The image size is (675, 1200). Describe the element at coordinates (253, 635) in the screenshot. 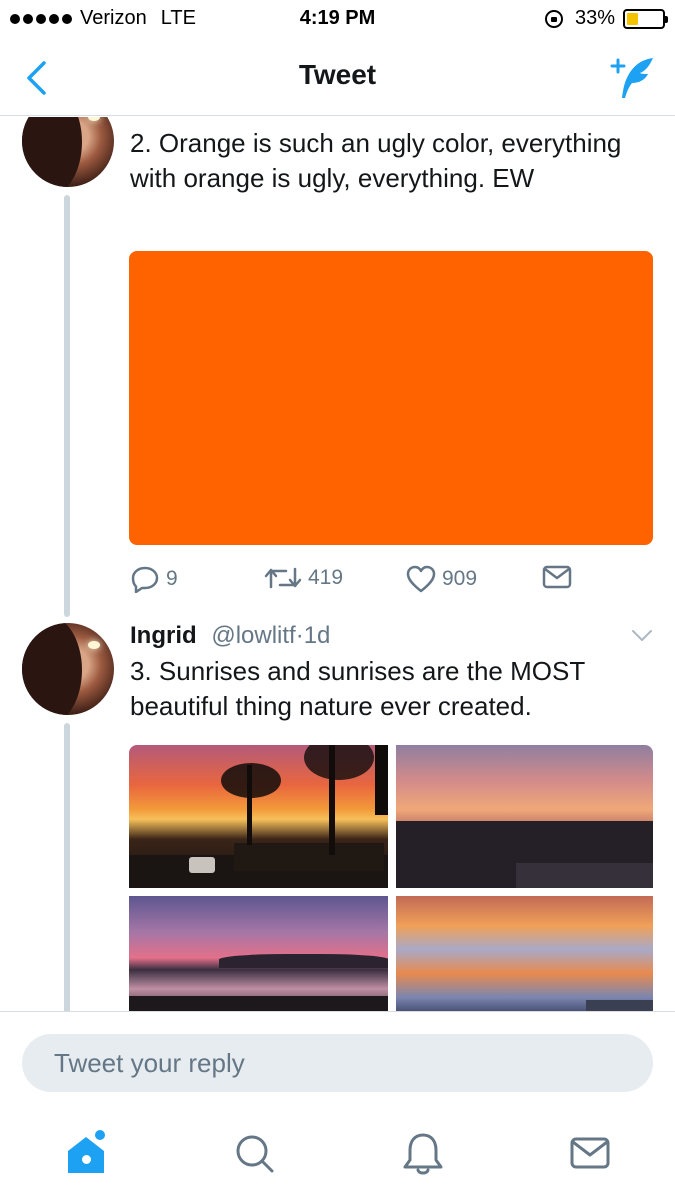

I see `author-handle: @lowlitf` at that location.